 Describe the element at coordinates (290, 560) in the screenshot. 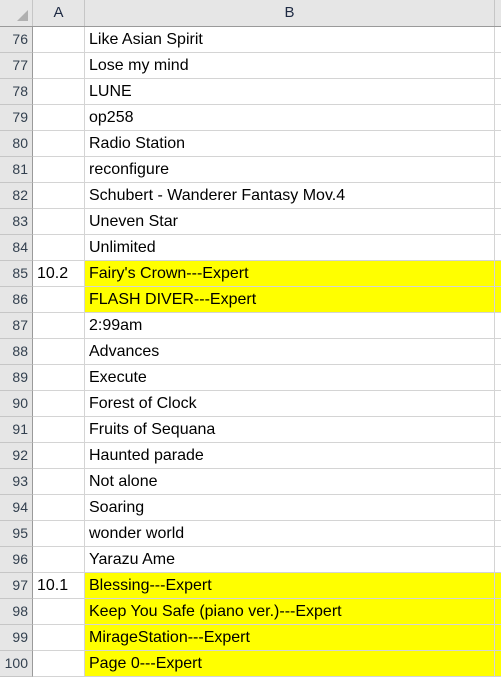

I see `cell-b: Yarazu Ame` at that location.